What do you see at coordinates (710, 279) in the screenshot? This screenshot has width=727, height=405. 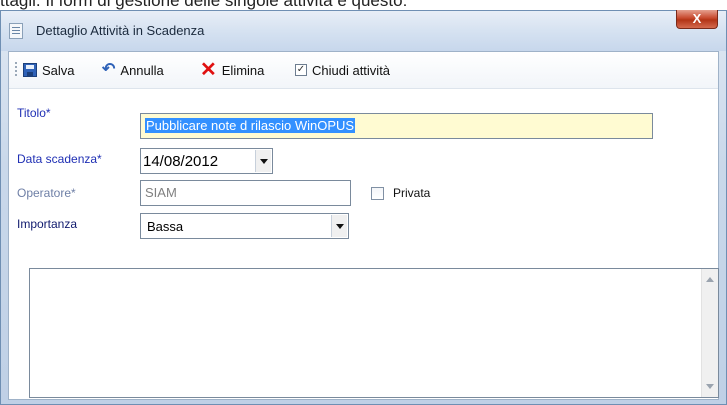 I see `scroll-up-icon` at bounding box center [710, 279].